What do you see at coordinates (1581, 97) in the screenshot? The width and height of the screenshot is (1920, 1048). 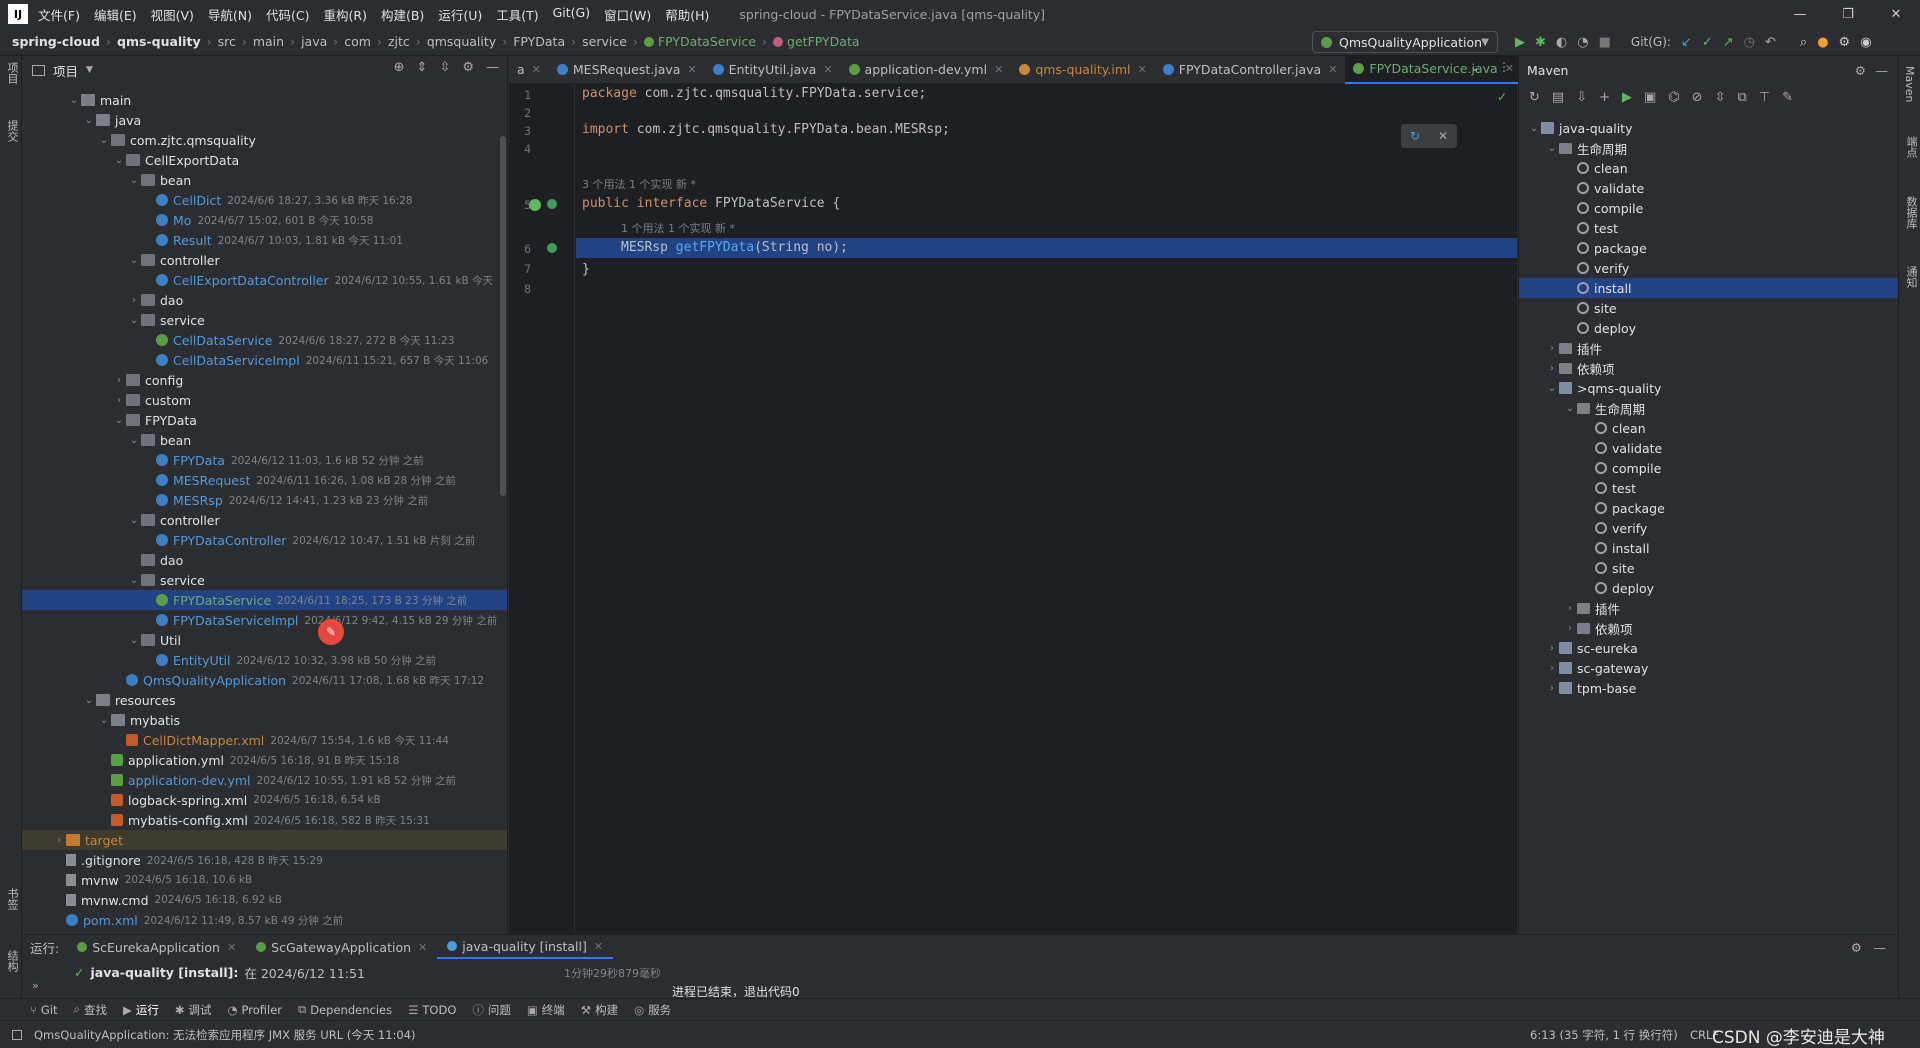 I see `download-icon: ⇩` at bounding box center [1581, 97].